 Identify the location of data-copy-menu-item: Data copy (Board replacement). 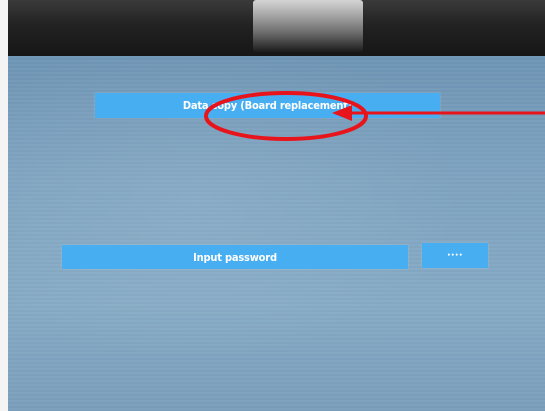
(267, 105).